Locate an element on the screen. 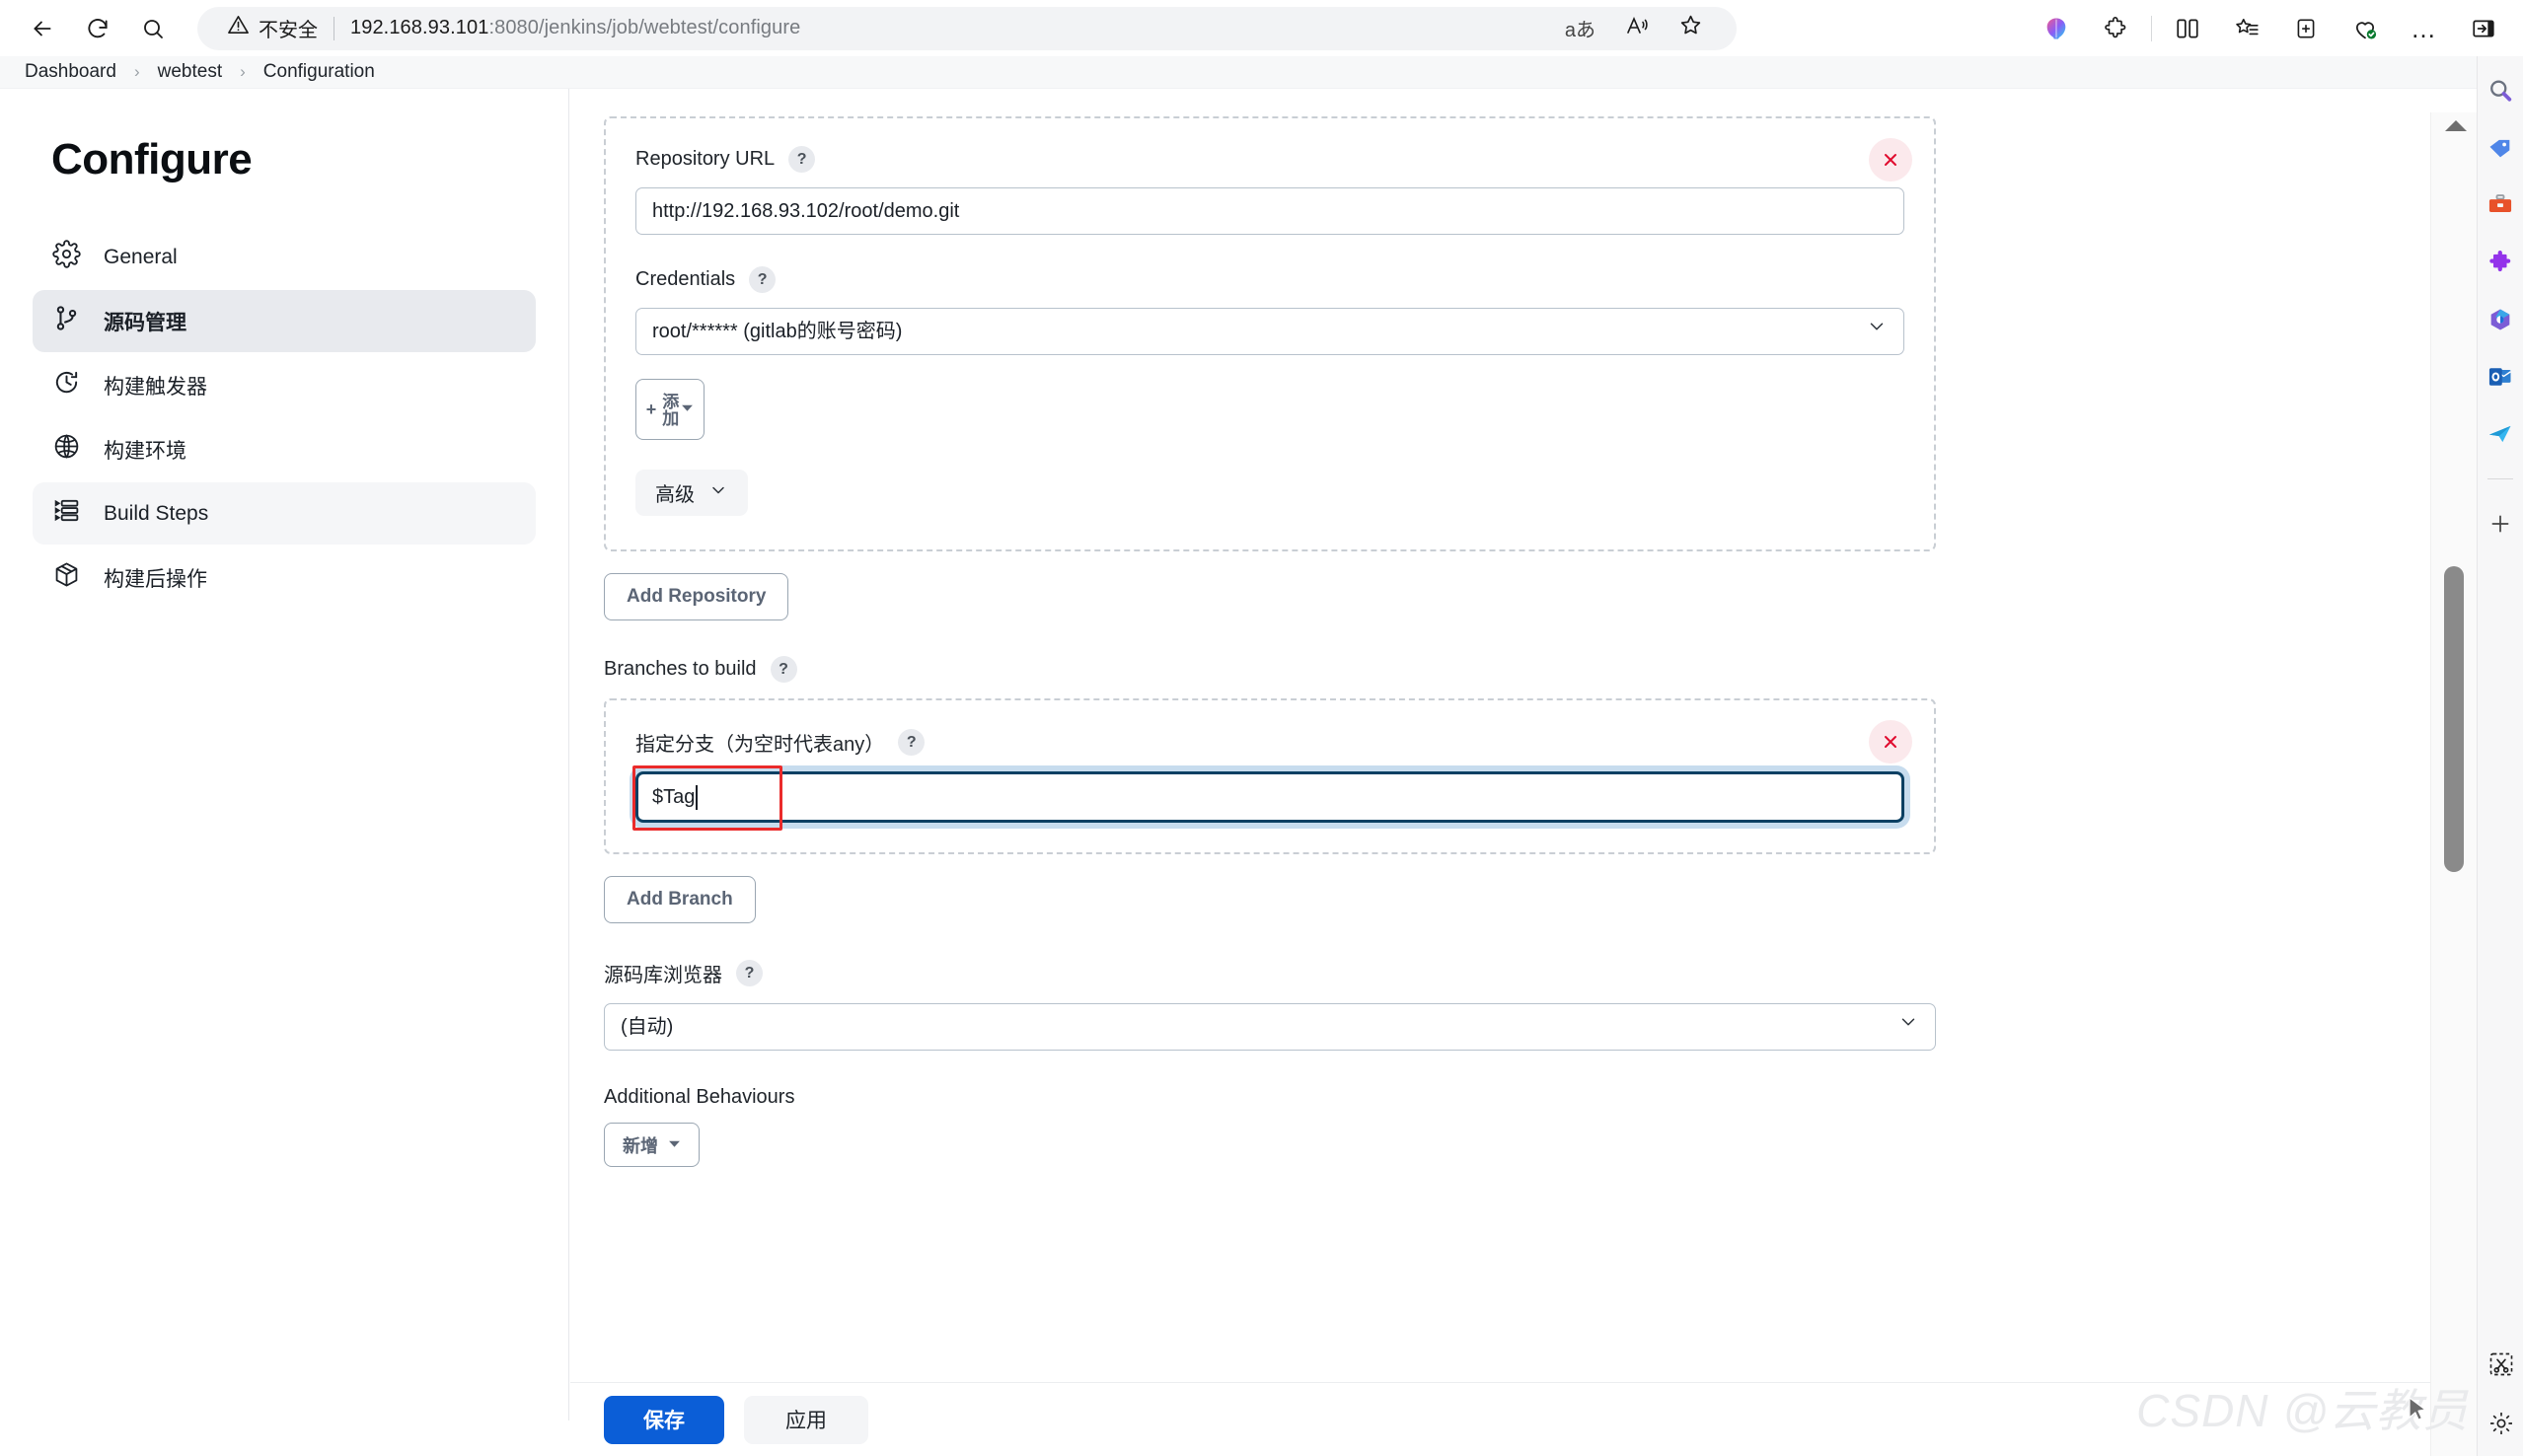  repository-url-label-row: Repository URL ? is located at coordinates (1269, 159).